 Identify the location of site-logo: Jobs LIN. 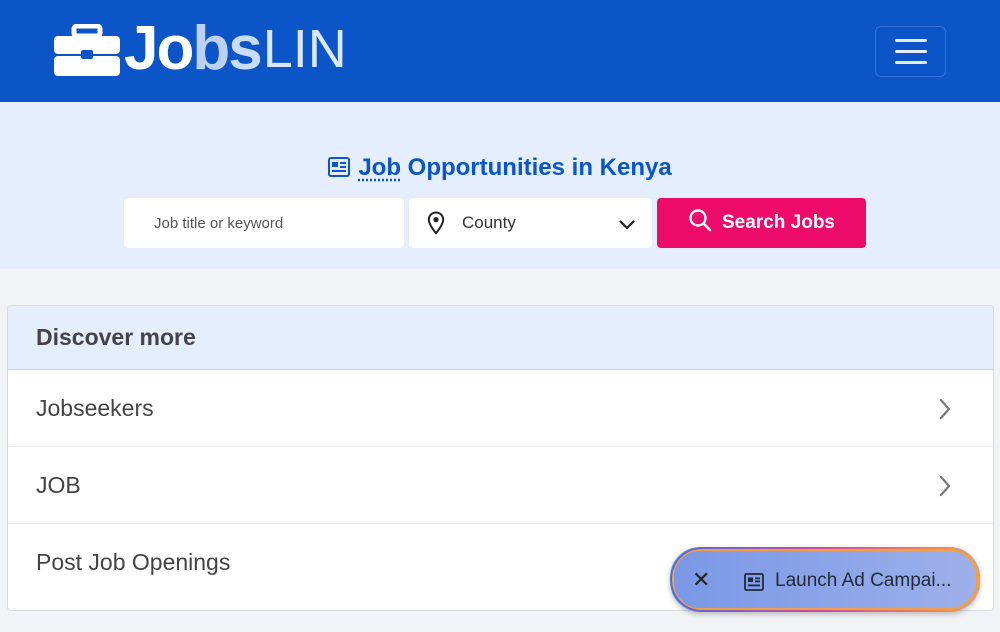
(200, 49).